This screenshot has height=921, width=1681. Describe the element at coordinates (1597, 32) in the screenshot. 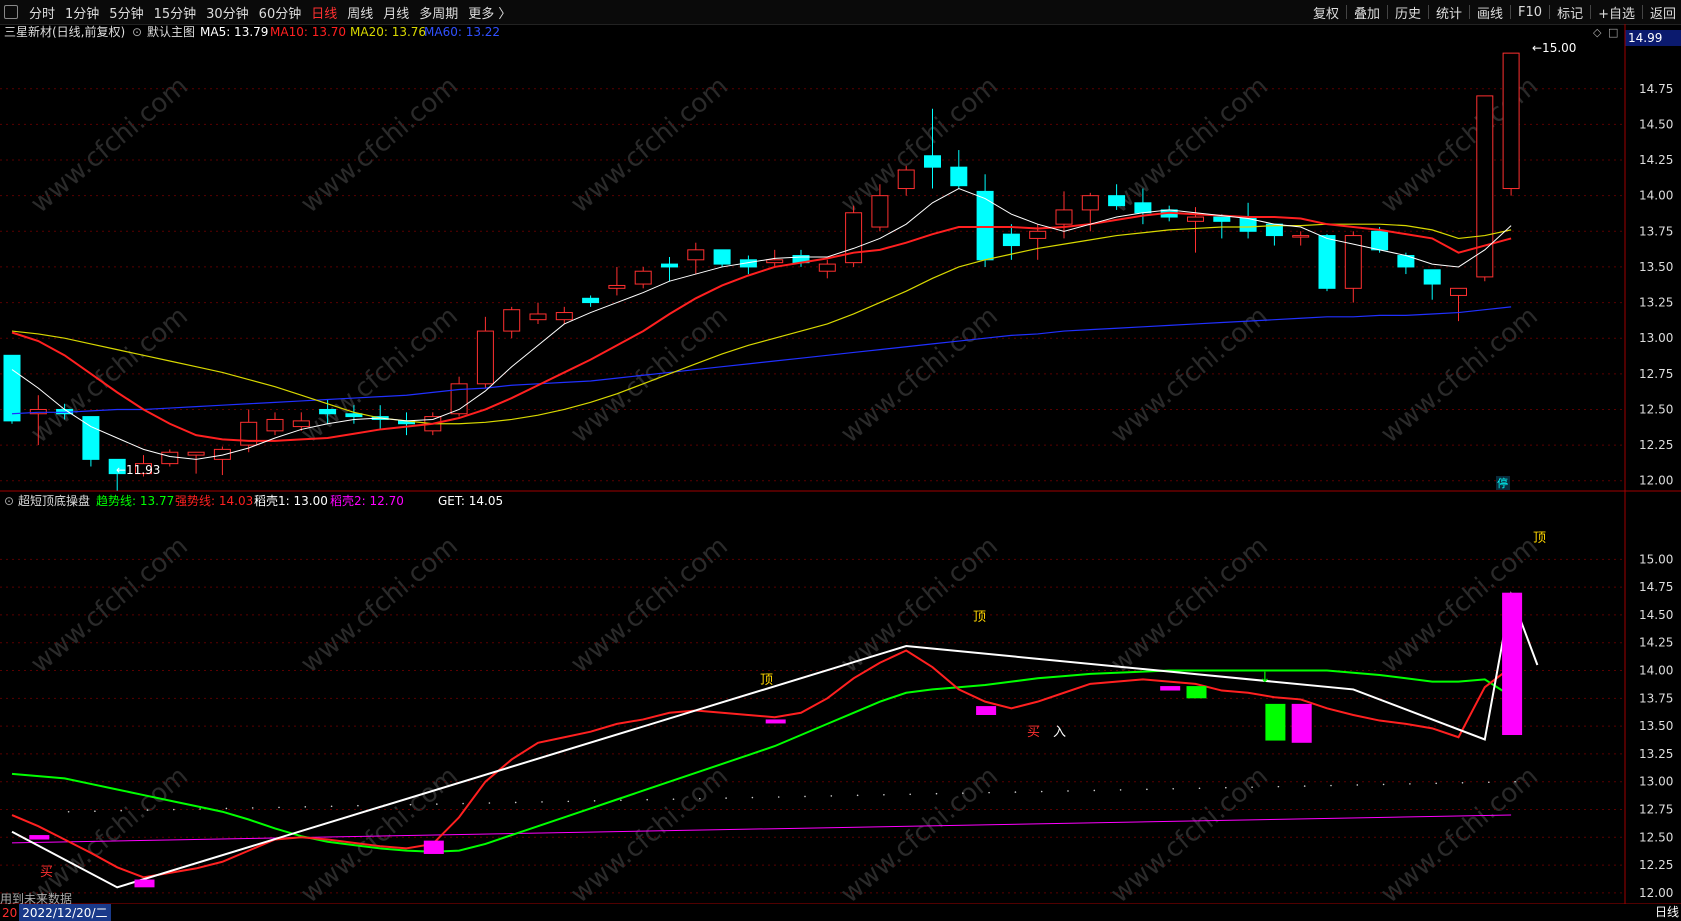

I see `diamond-icon: ◇` at that location.